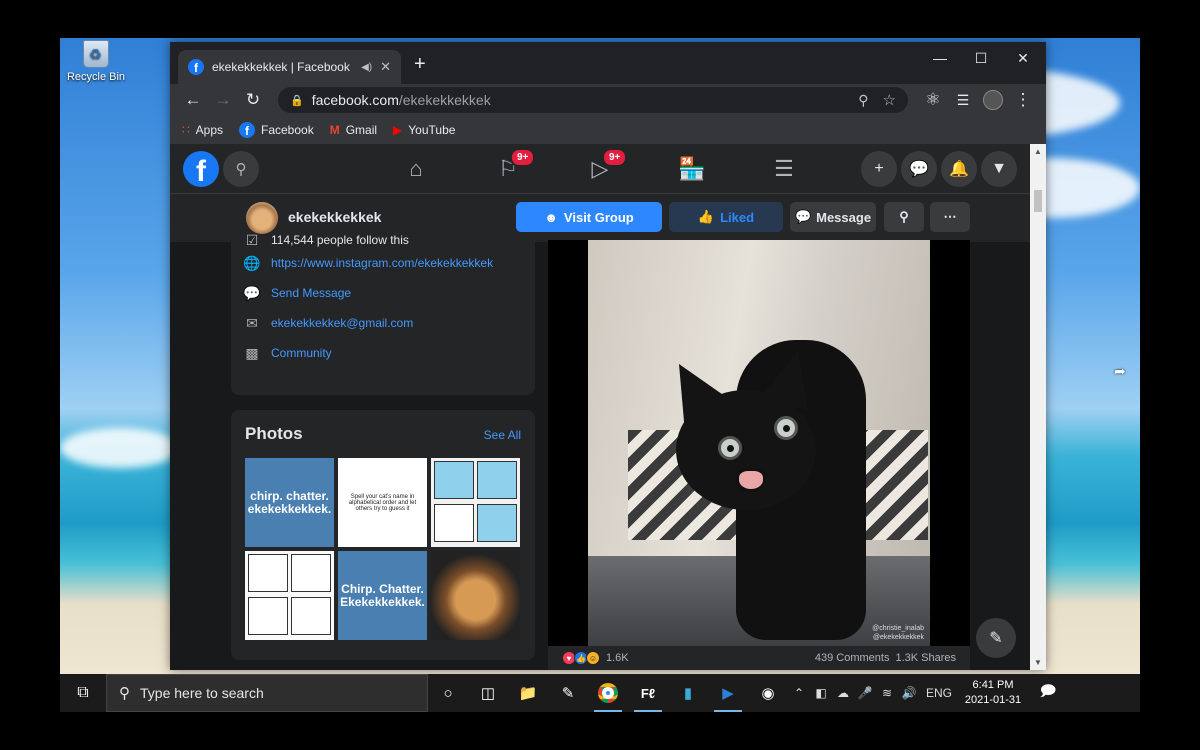 This screenshot has width=1200, height=750. What do you see at coordinates (996, 638) in the screenshot?
I see `new-message-compose-icon: ✎` at bounding box center [996, 638].